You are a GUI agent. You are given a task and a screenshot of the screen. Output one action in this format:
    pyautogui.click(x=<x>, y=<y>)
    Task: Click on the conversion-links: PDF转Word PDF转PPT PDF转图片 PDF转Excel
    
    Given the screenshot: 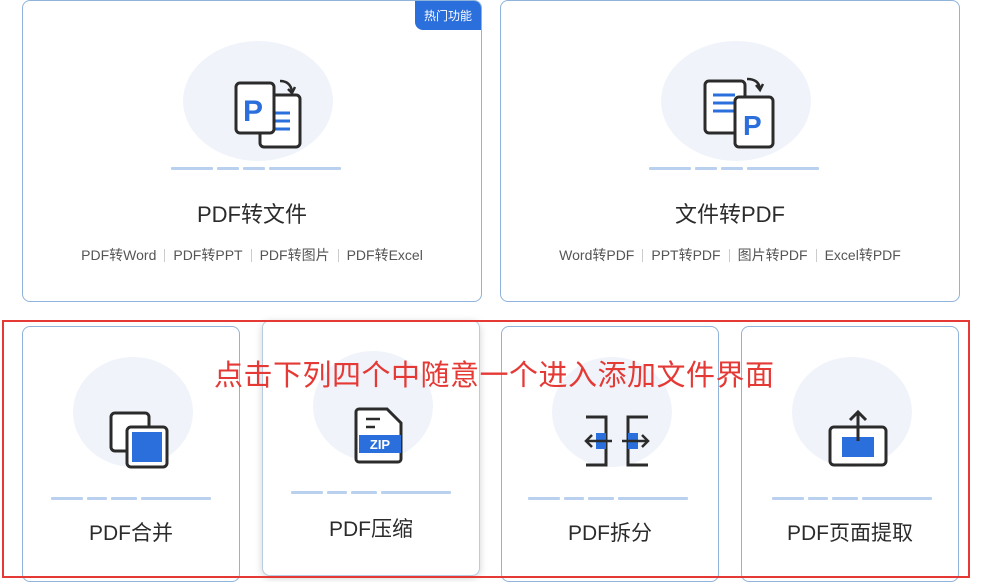 What is the action you would take?
    pyautogui.click(x=252, y=255)
    